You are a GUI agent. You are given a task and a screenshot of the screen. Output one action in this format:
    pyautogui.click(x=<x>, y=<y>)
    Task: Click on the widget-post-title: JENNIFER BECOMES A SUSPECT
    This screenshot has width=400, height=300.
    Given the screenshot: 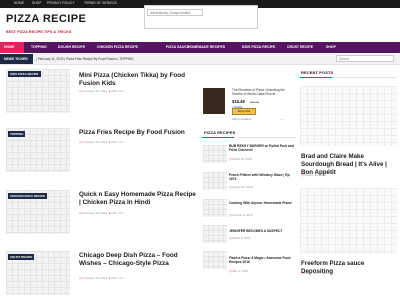 What is the action you would take?
    pyautogui.click(x=262, y=231)
    